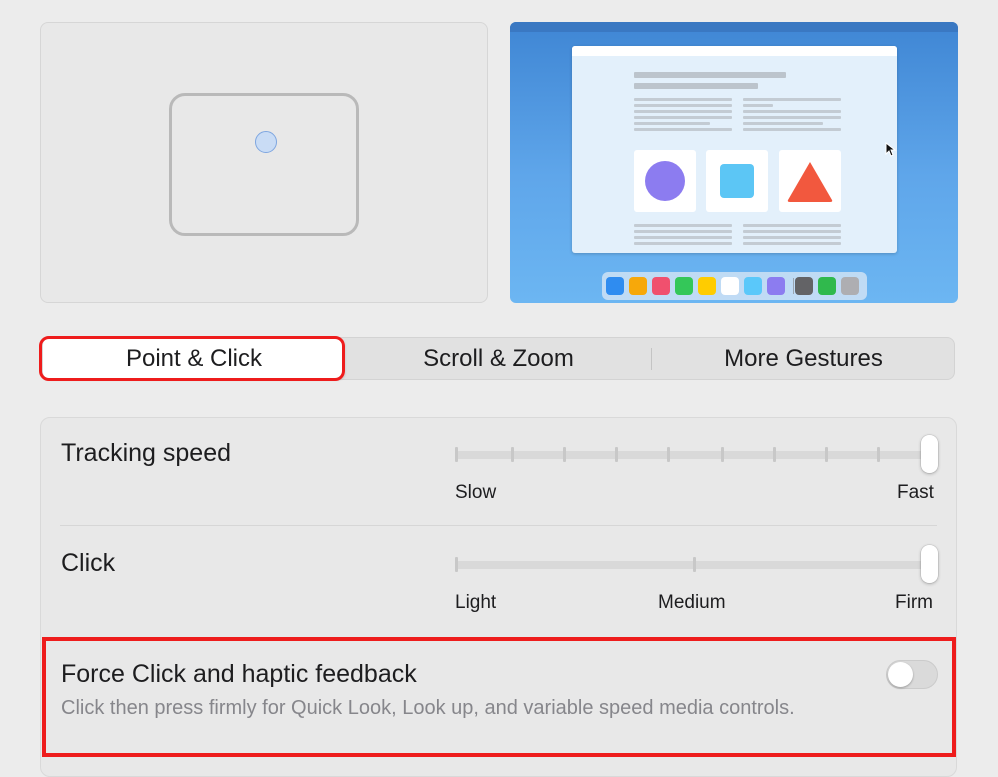 This screenshot has width=998, height=777. What do you see at coordinates (915, 492) in the screenshot?
I see `tracking-speed-max-label: Fast` at bounding box center [915, 492].